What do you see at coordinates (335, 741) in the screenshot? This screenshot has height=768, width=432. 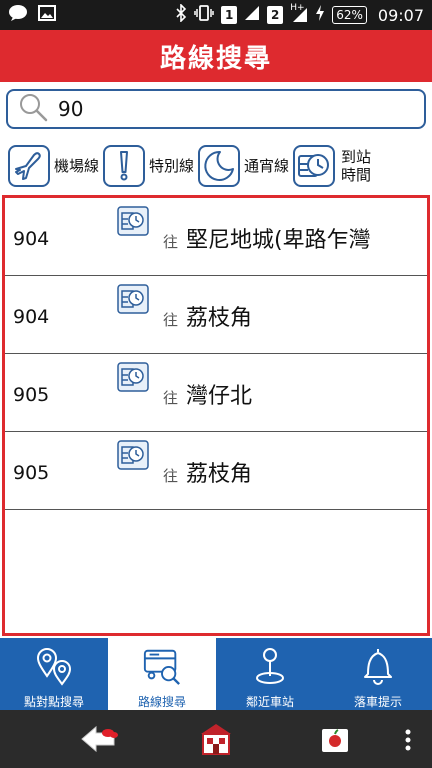 I see `recent-apps-icon` at bounding box center [335, 741].